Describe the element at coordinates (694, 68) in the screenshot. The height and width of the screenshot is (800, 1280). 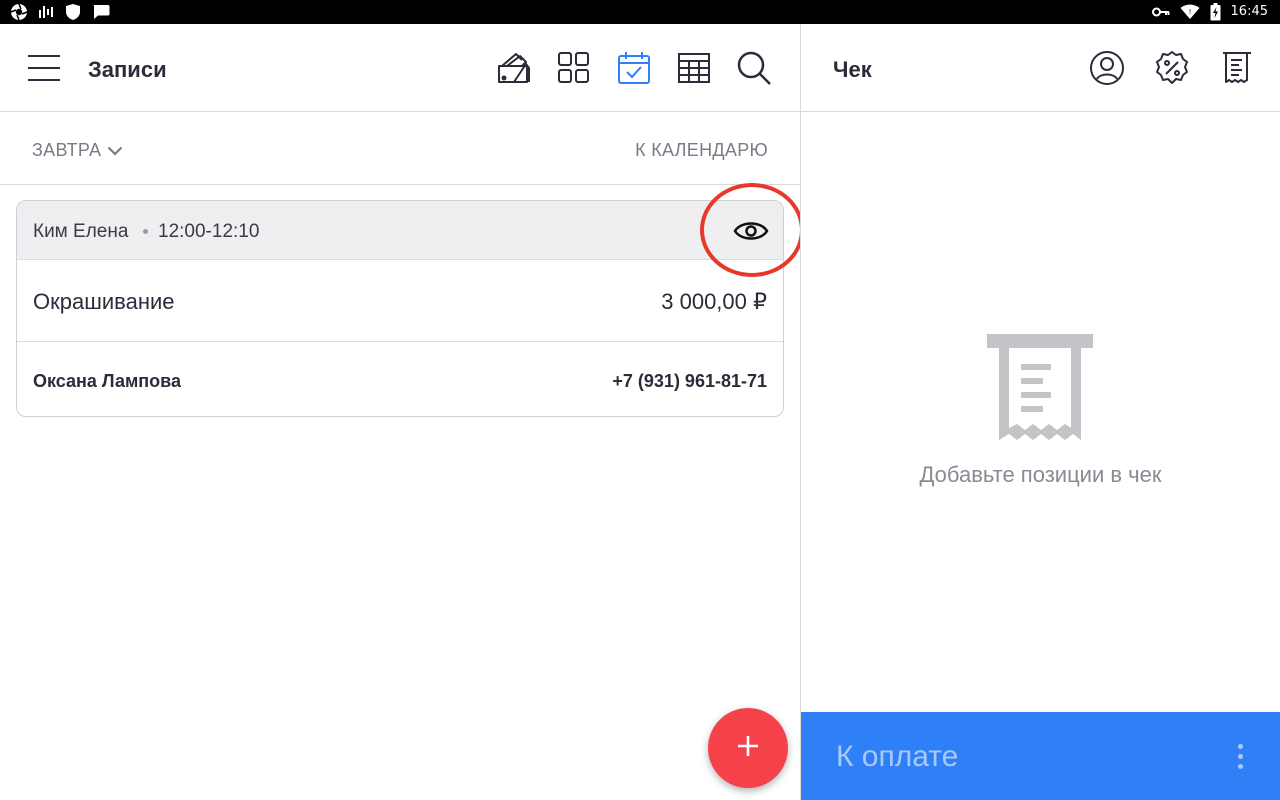
I see `table-icon` at that location.